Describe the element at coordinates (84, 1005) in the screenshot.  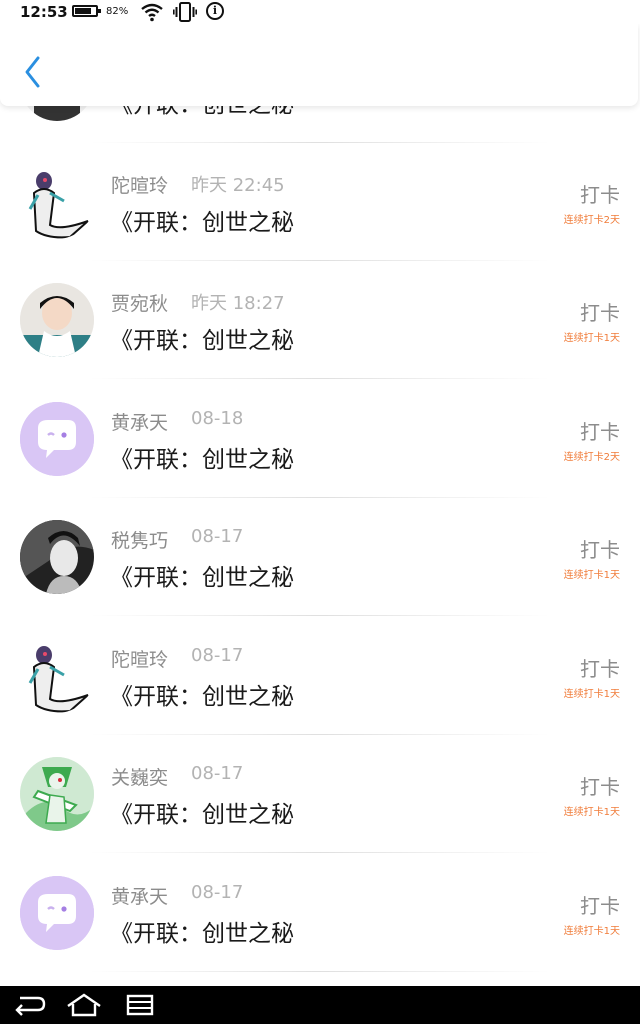
I see `home-icon` at that location.